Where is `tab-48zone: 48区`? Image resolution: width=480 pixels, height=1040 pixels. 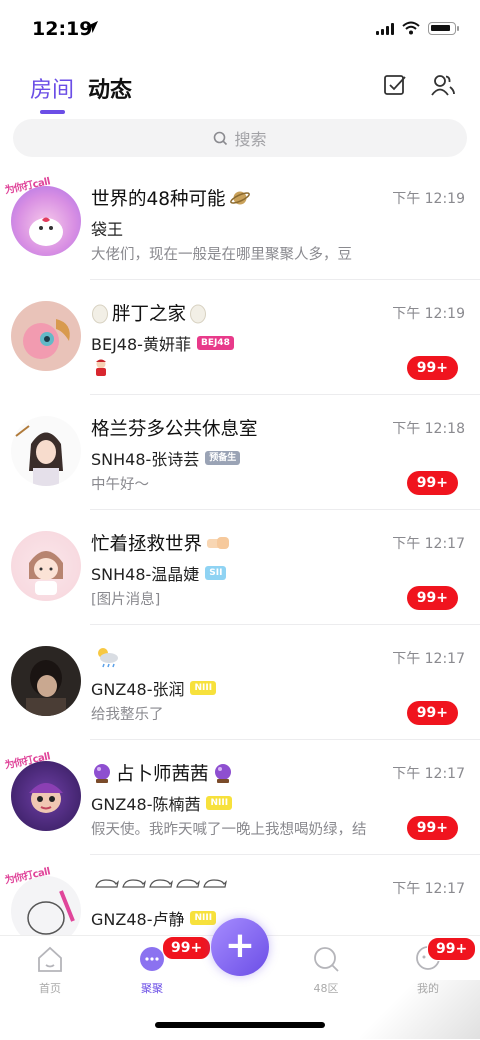 tab-48zone: 48区 is located at coordinates (326, 970).